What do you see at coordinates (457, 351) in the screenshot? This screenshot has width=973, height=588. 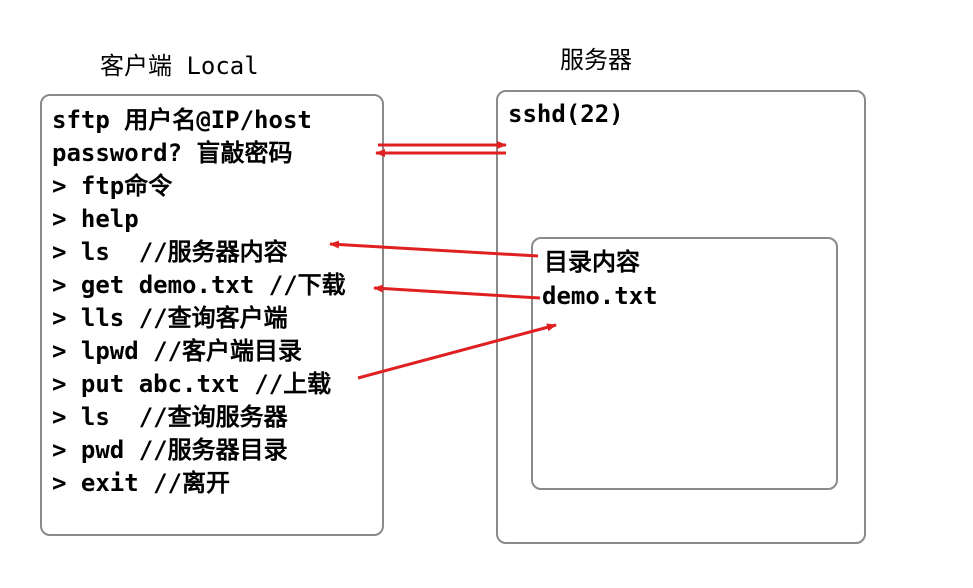 I see `arrow-put-to-server` at bounding box center [457, 351].